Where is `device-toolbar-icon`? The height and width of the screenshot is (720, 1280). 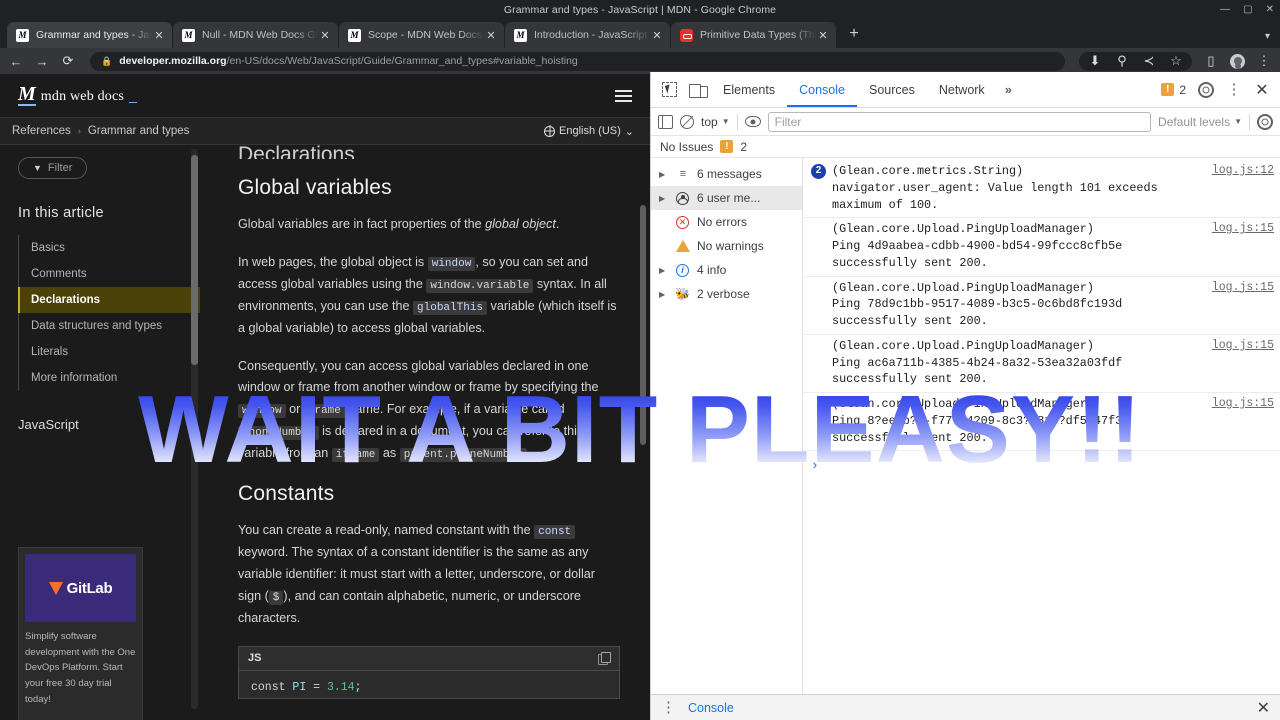
device-toolbar-icon is located at coordinates (697, 90).